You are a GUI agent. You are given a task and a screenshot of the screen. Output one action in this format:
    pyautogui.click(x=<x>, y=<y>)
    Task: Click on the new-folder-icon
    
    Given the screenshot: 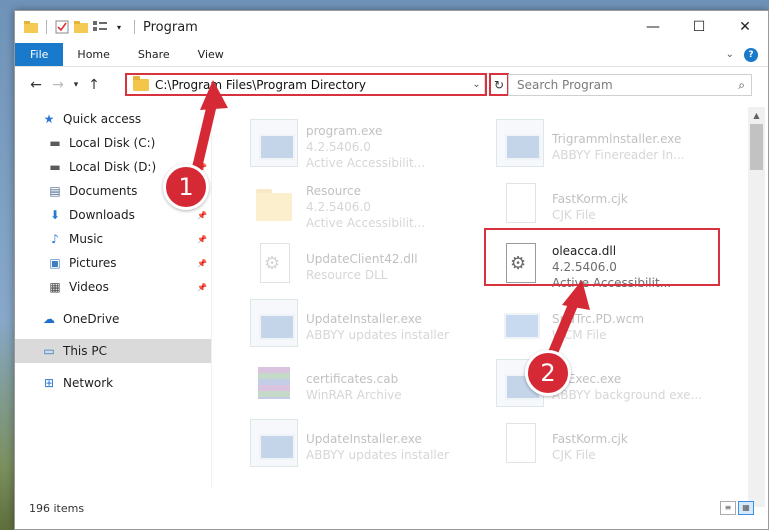 What is the action you would take?
    pyautogui.click(x=81, y=27)
    